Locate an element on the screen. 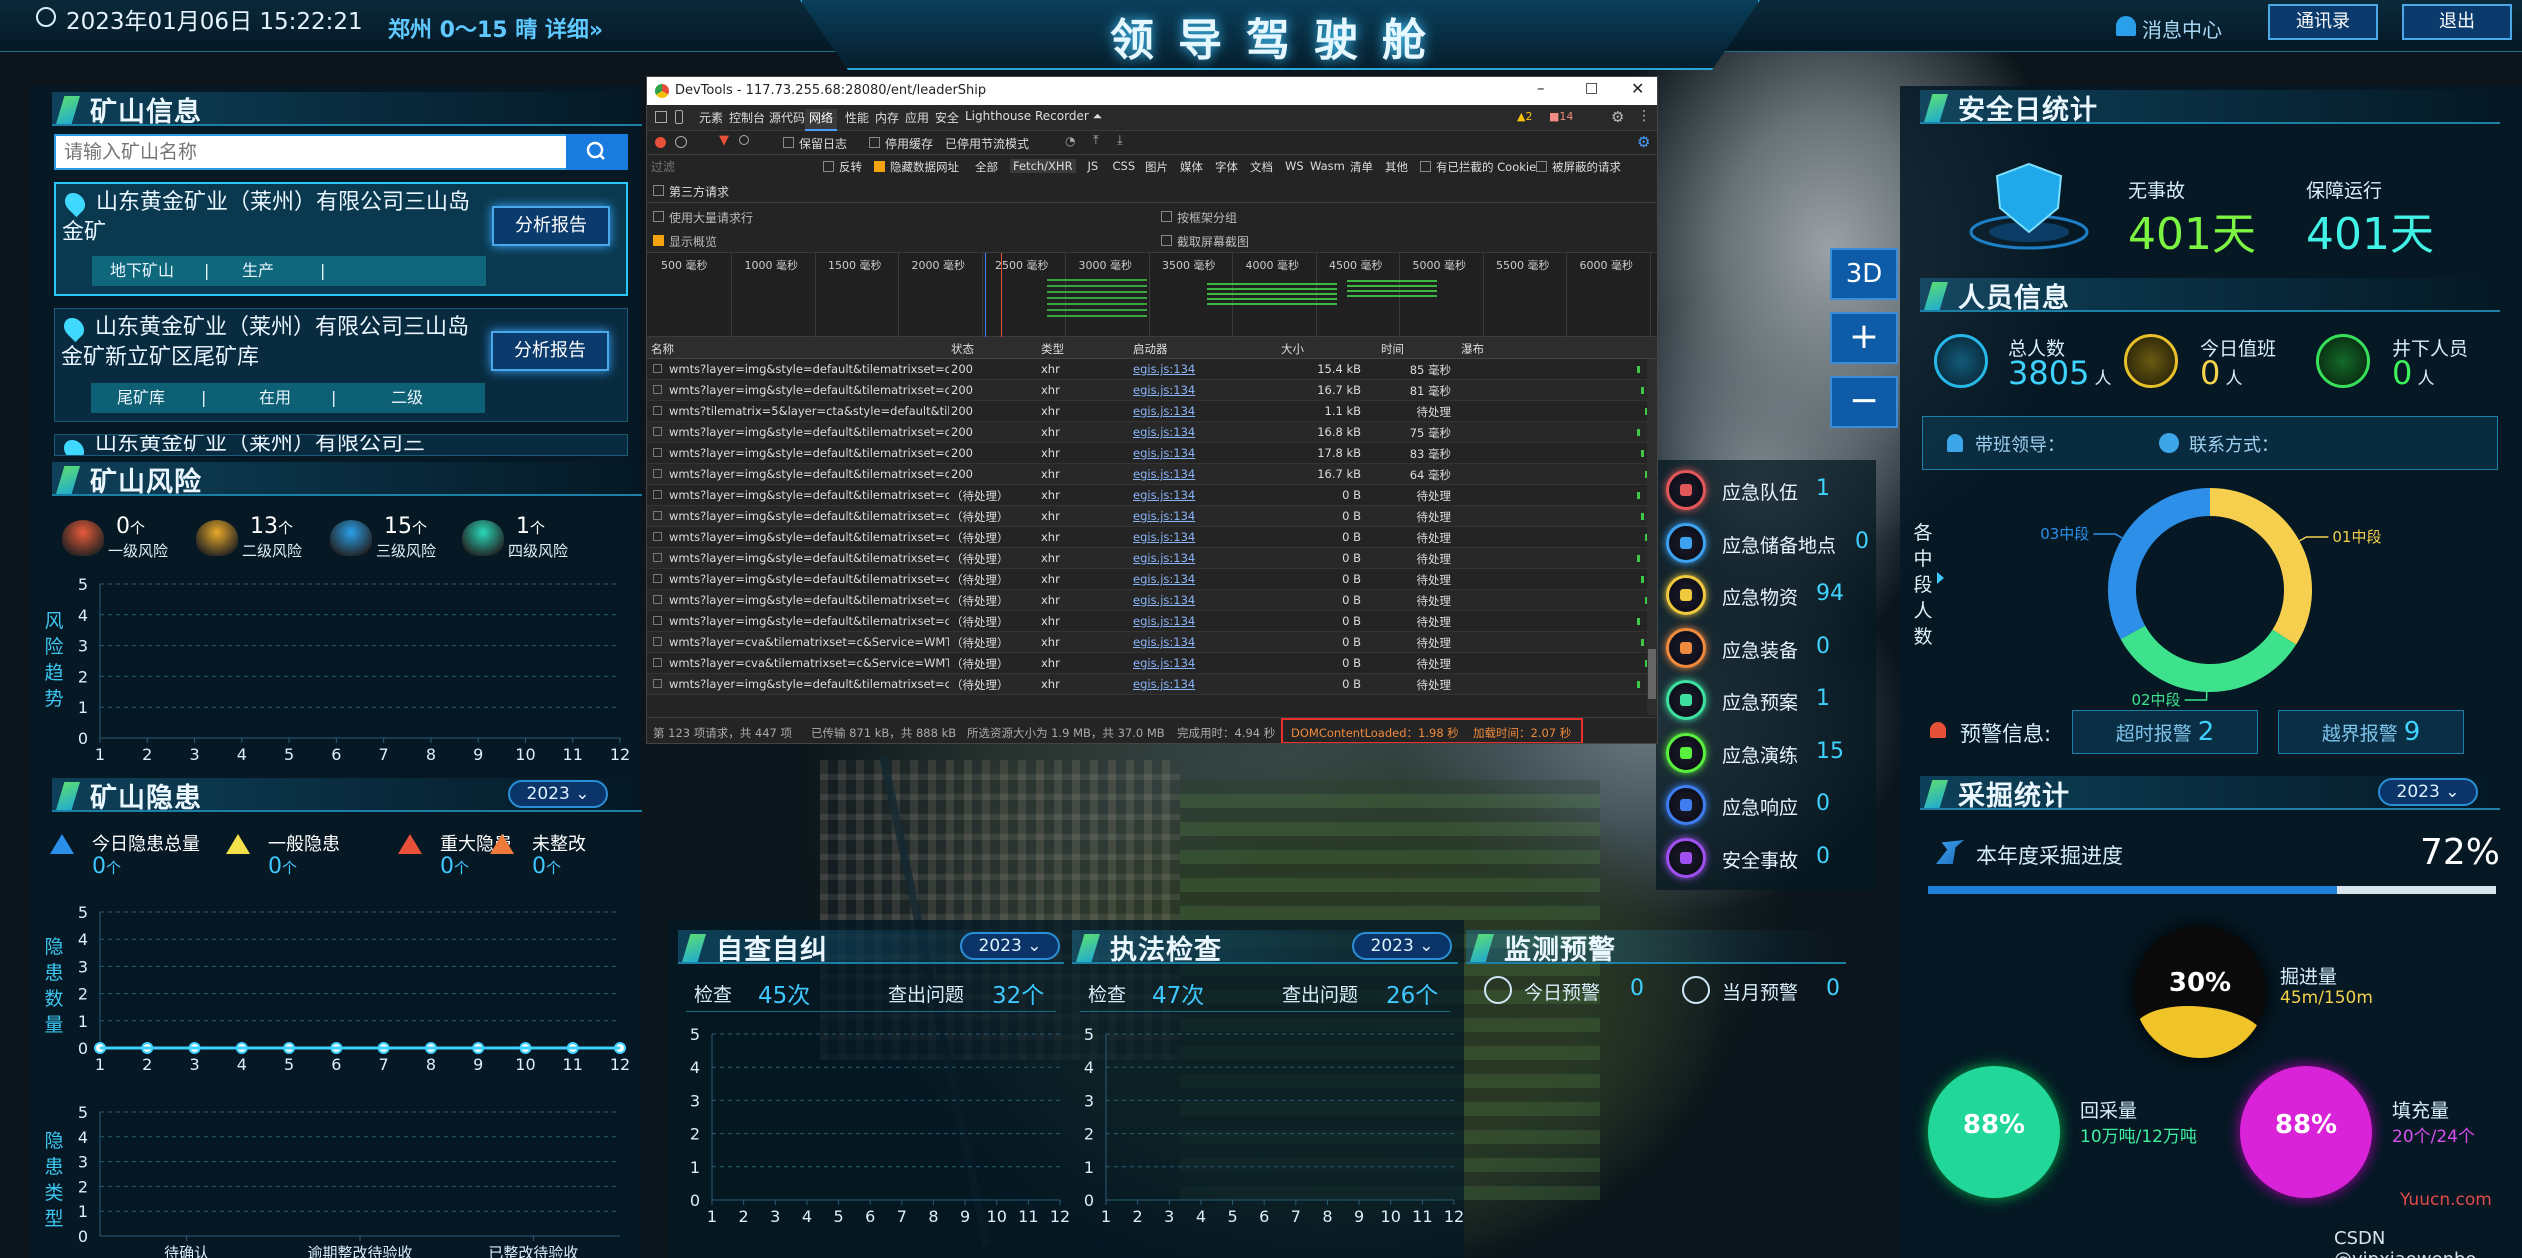 The height and width of the screenshot is (1258, 2522). filter-input is located at coordinates (731, 167).